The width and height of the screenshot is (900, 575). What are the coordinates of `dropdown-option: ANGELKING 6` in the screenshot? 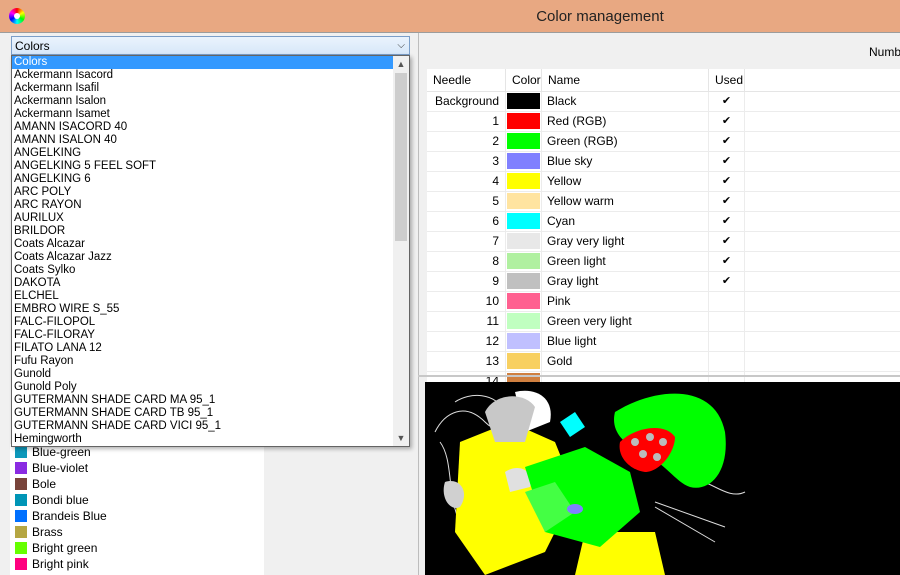 It's located at (203, 179).